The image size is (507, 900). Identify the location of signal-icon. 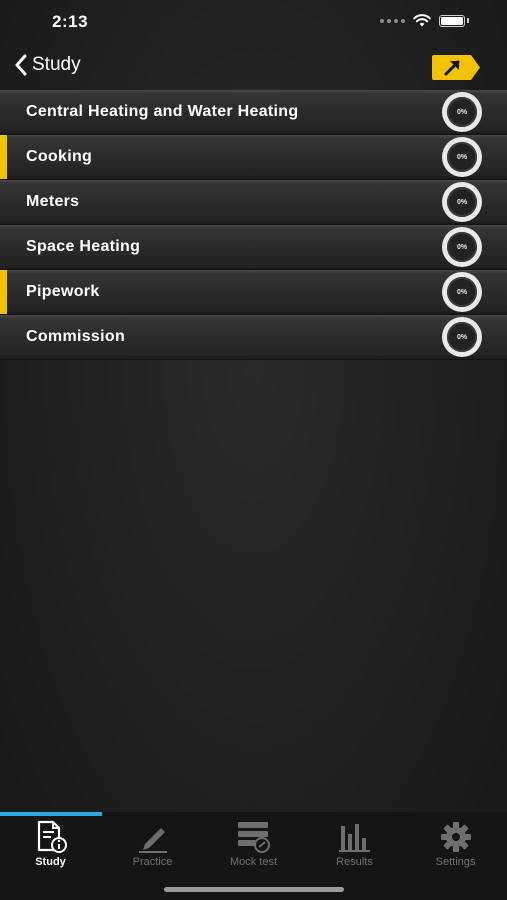
(392, 20).